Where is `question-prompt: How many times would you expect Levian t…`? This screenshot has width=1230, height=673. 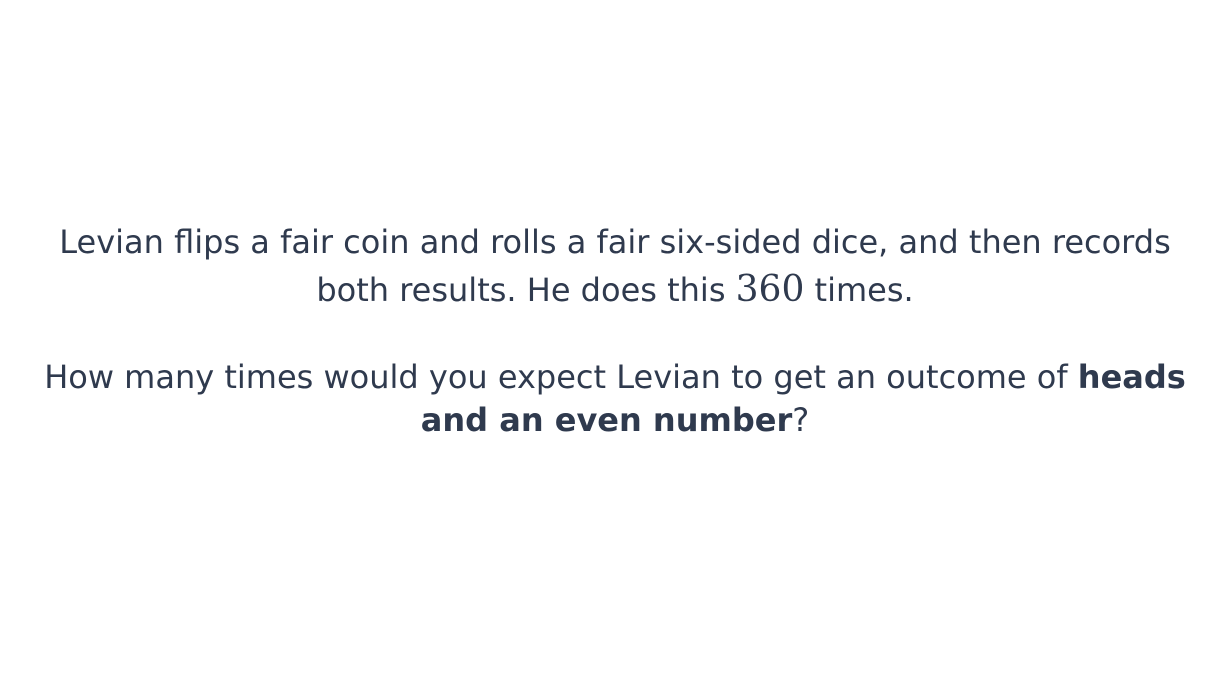 question-prompt: How many times would you expect Levian t… is located at coordinates (615, 399).